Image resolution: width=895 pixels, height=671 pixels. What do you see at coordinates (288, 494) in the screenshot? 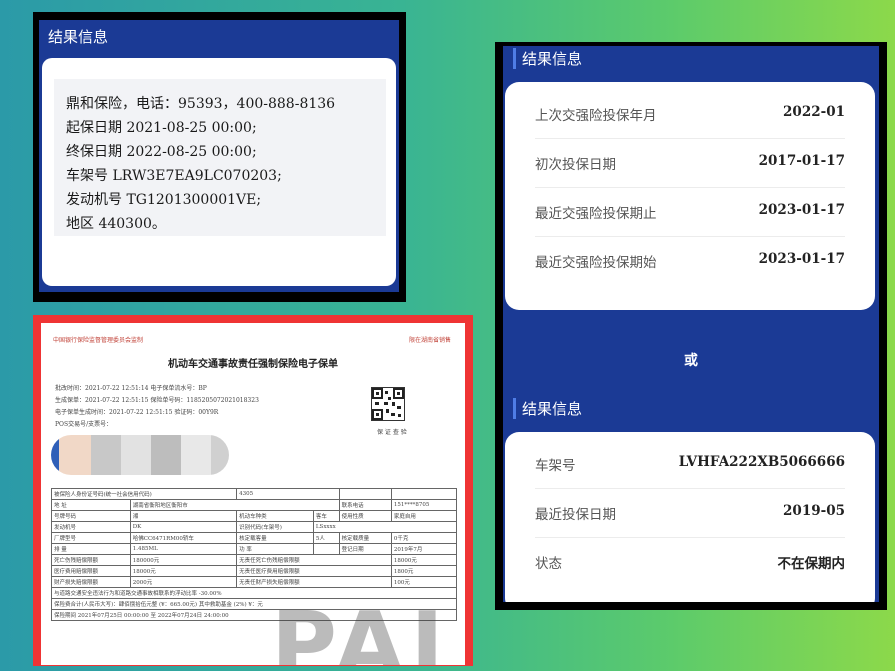
I see `table-cell: 4305` at bounding box center [288, 494].